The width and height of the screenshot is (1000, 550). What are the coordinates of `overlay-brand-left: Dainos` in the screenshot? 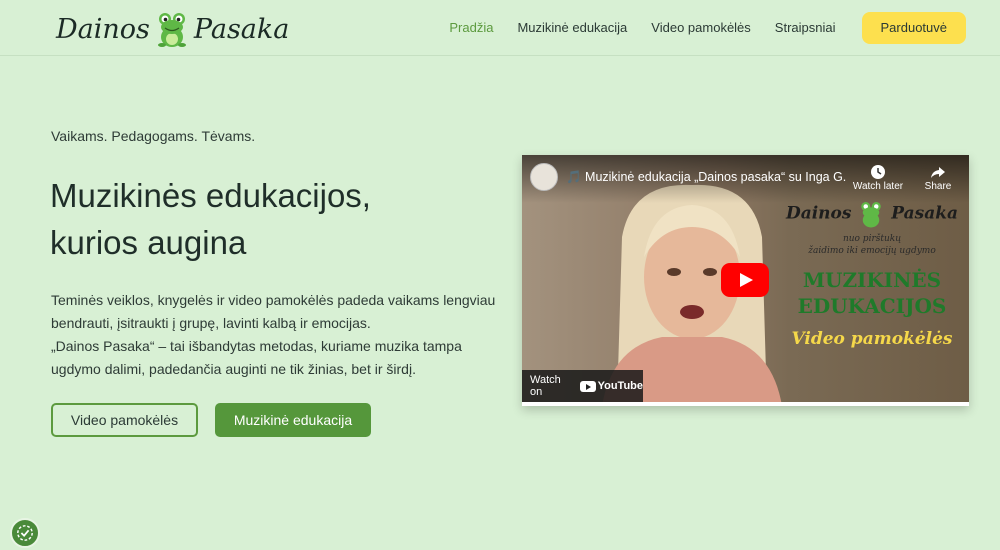 It's located at (818, 213).